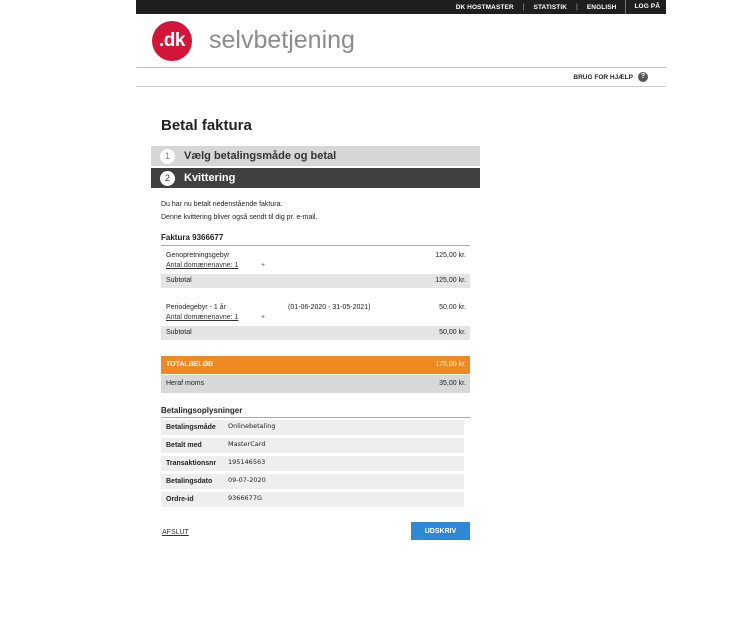  What do you see at coordinates (315, 384) in the screenshot?
I see `vat-row: Heraf moms 35,00 kr.` at bounding box center [315, 384].